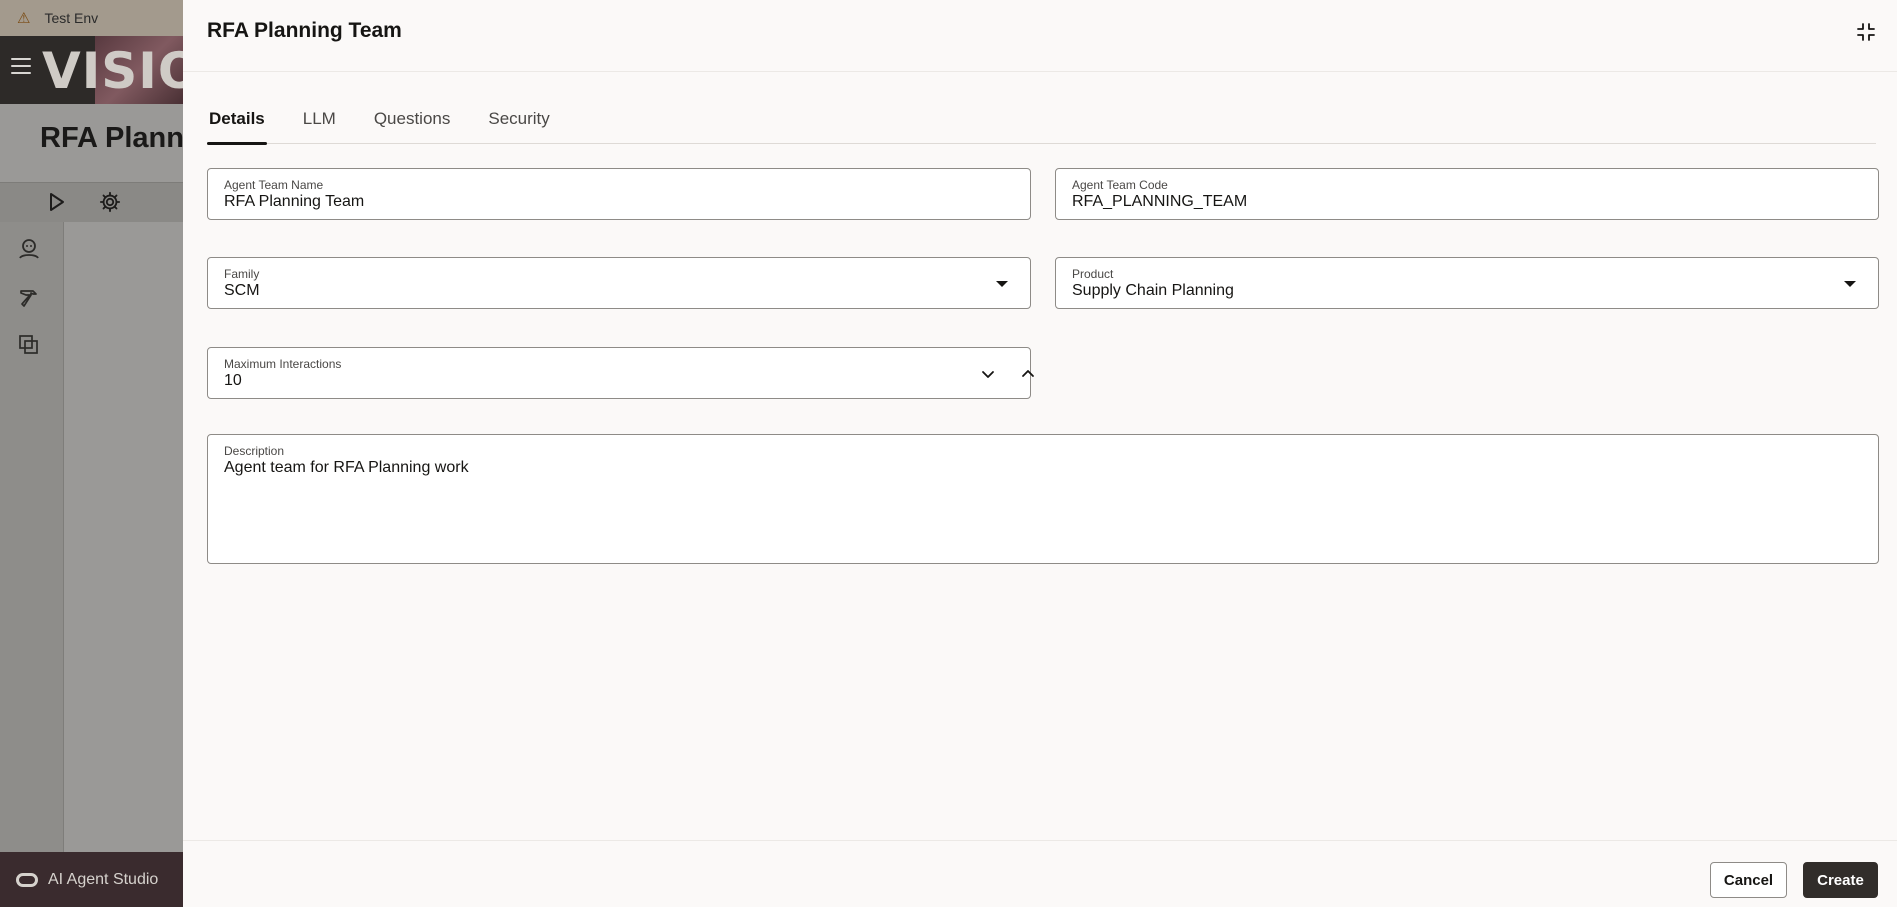  I want to click on create-button: Create, so click(1840, 880).